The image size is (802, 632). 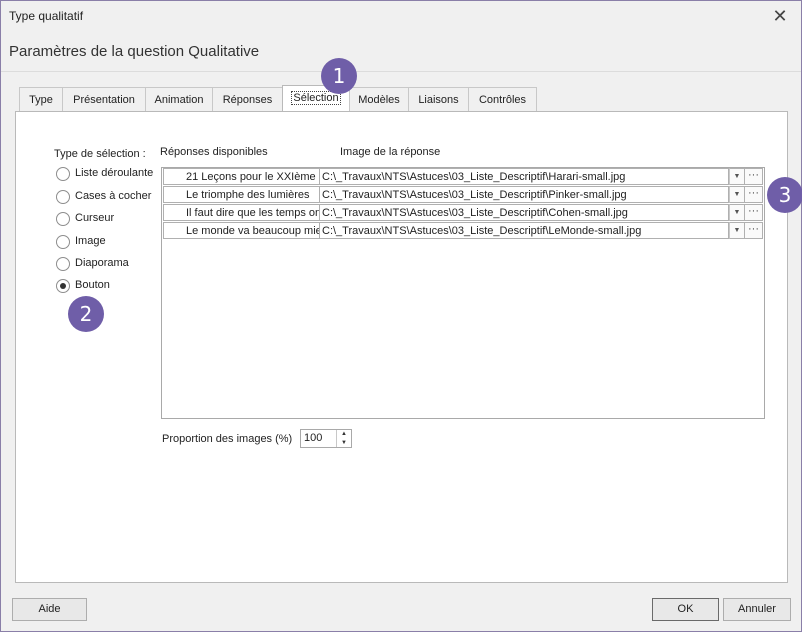 I want to click on tab-liaisons: Liaisons, so click(x=438, y=99).